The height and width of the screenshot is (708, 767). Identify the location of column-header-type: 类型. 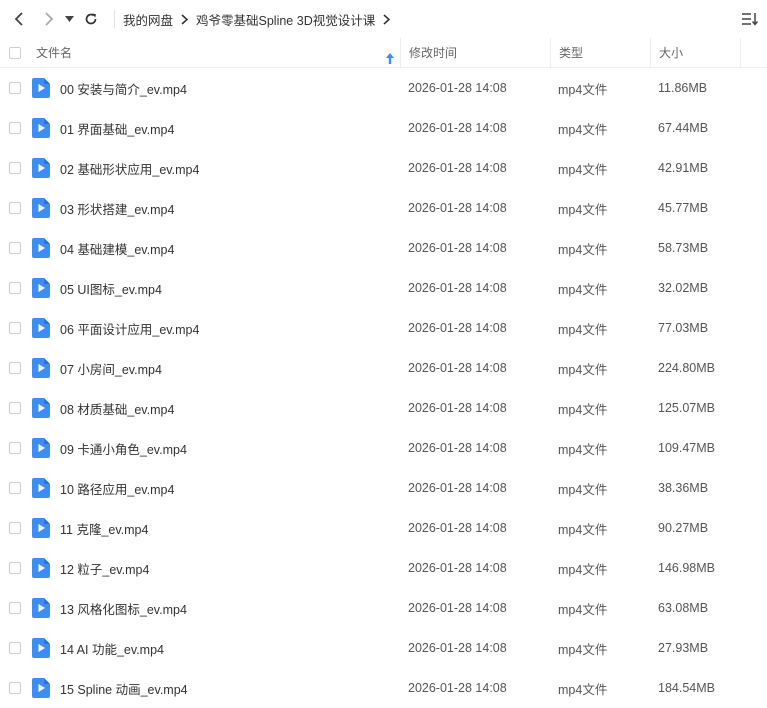
(600, 52).